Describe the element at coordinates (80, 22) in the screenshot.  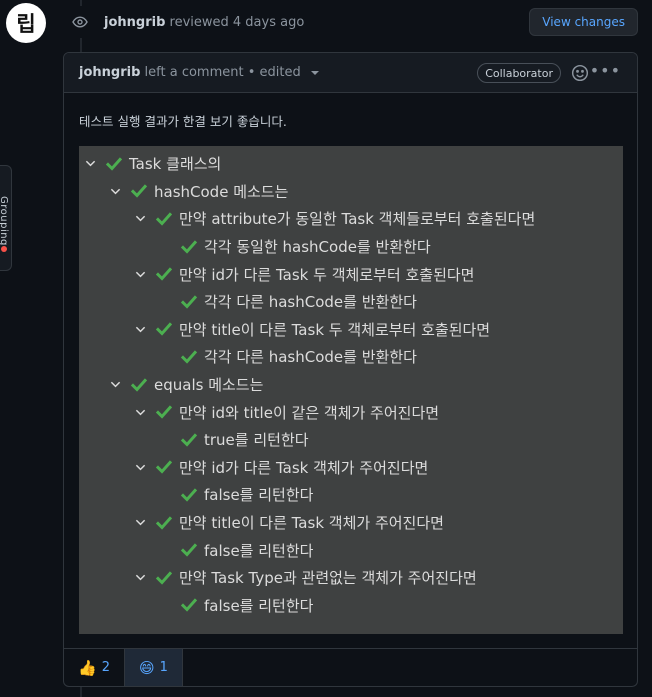
I see `eye-icon` at that location.